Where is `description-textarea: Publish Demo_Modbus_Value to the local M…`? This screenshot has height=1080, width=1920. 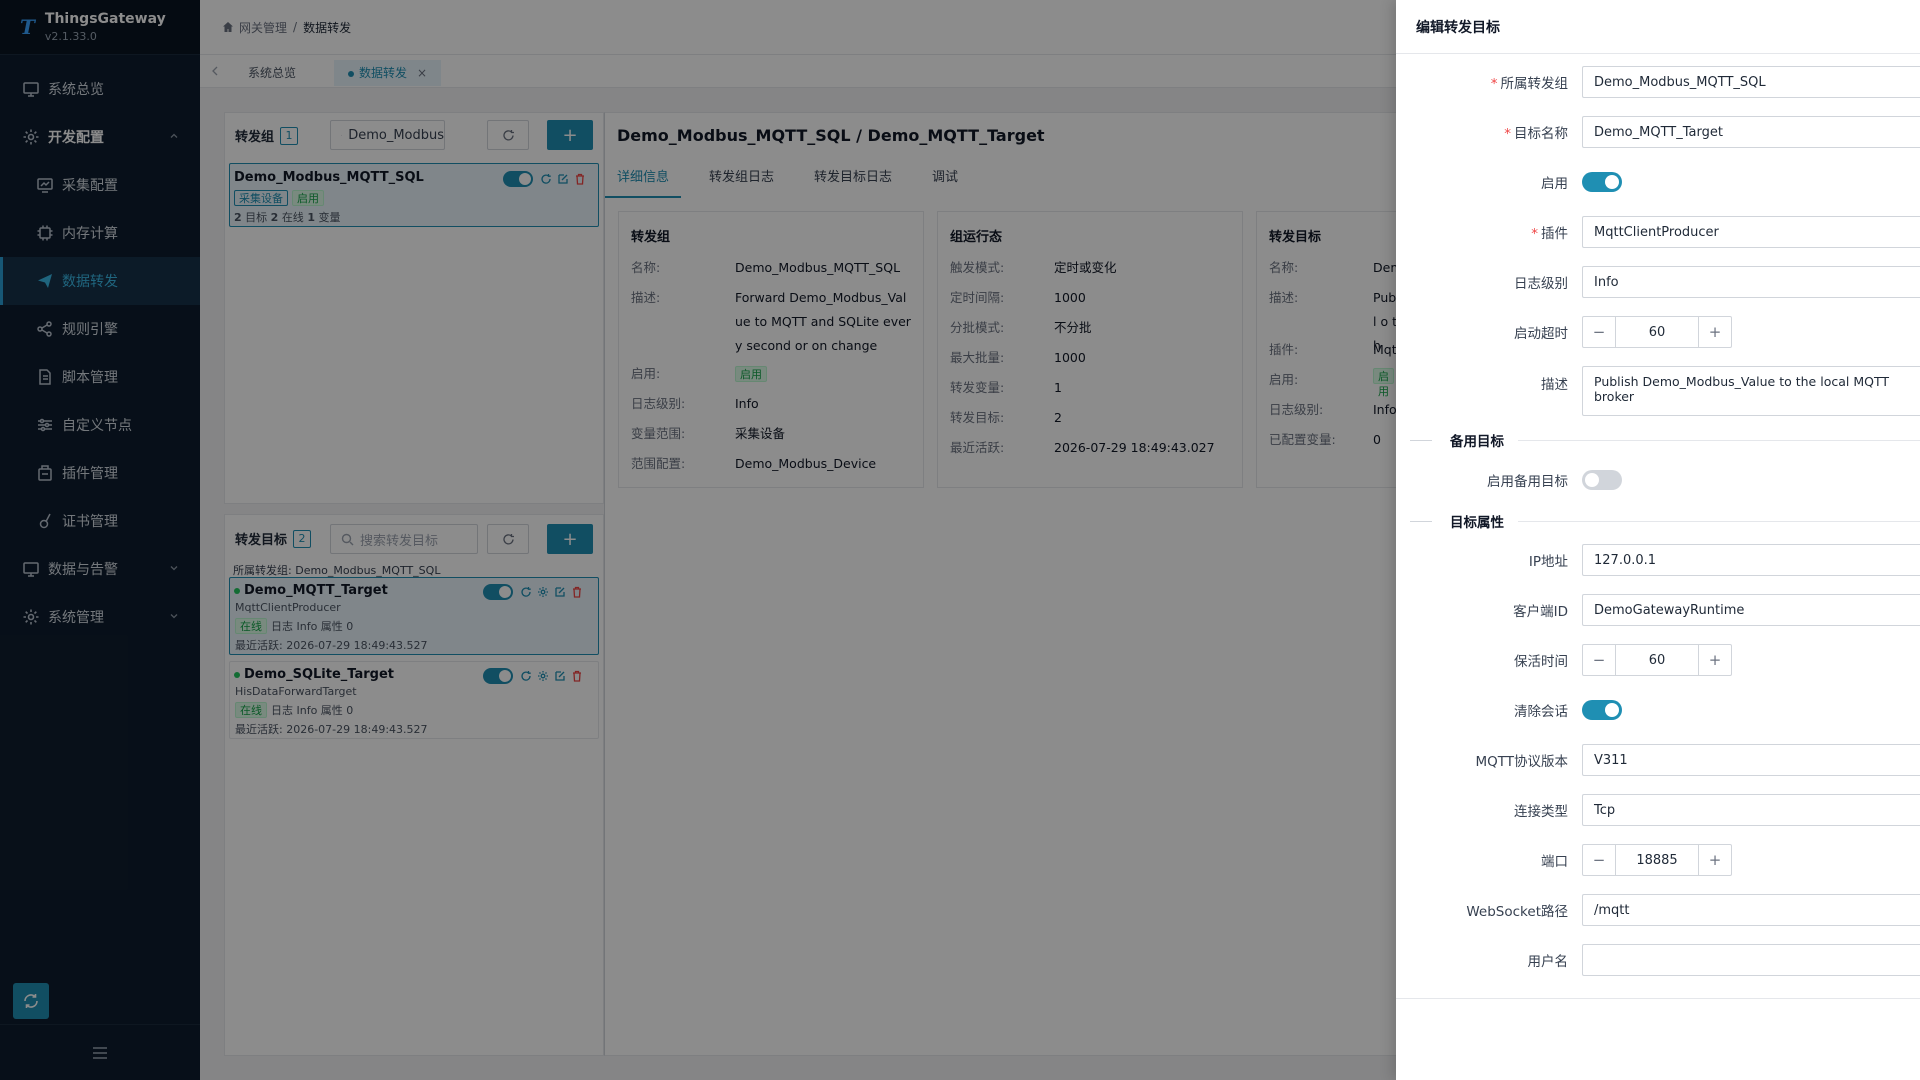
description-textarea: Publish Demo_Modbus_Value to the local M… is located at coordinates (1751, 391).